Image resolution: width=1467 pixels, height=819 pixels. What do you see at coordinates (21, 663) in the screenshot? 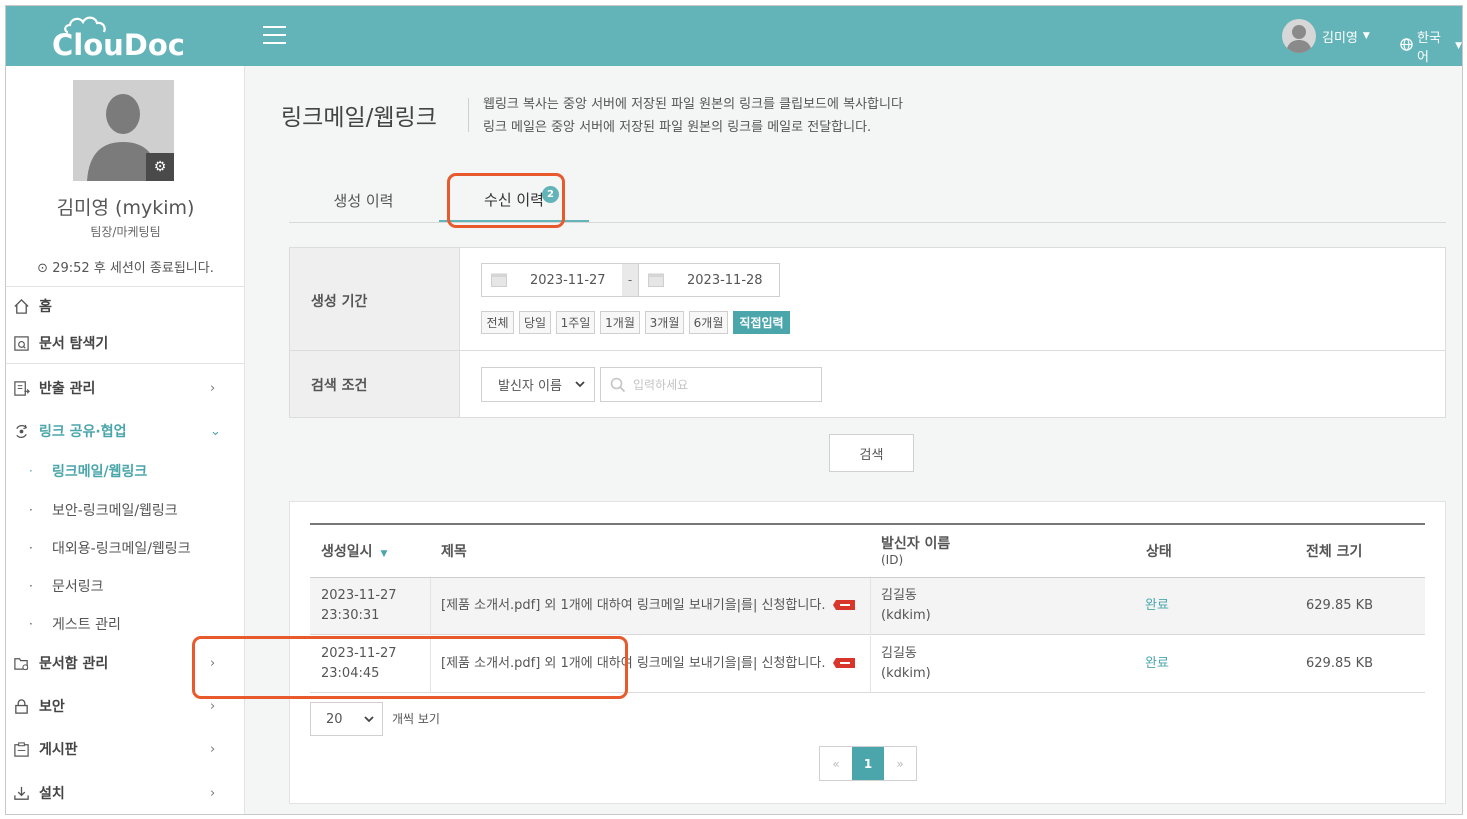
I see `folder-settings-icon` at bounding box center [21, 663].